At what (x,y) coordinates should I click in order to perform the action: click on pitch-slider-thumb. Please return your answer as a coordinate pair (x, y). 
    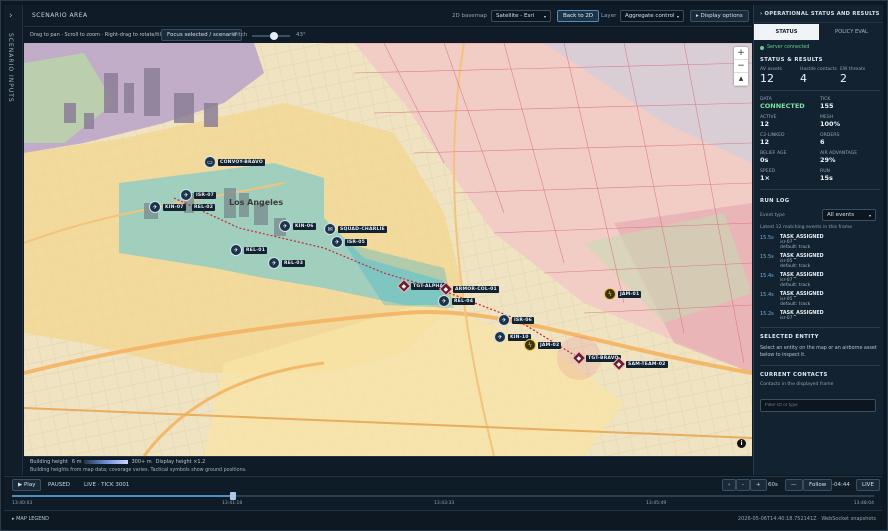
    Looking at the image, I should click on (274, 36).